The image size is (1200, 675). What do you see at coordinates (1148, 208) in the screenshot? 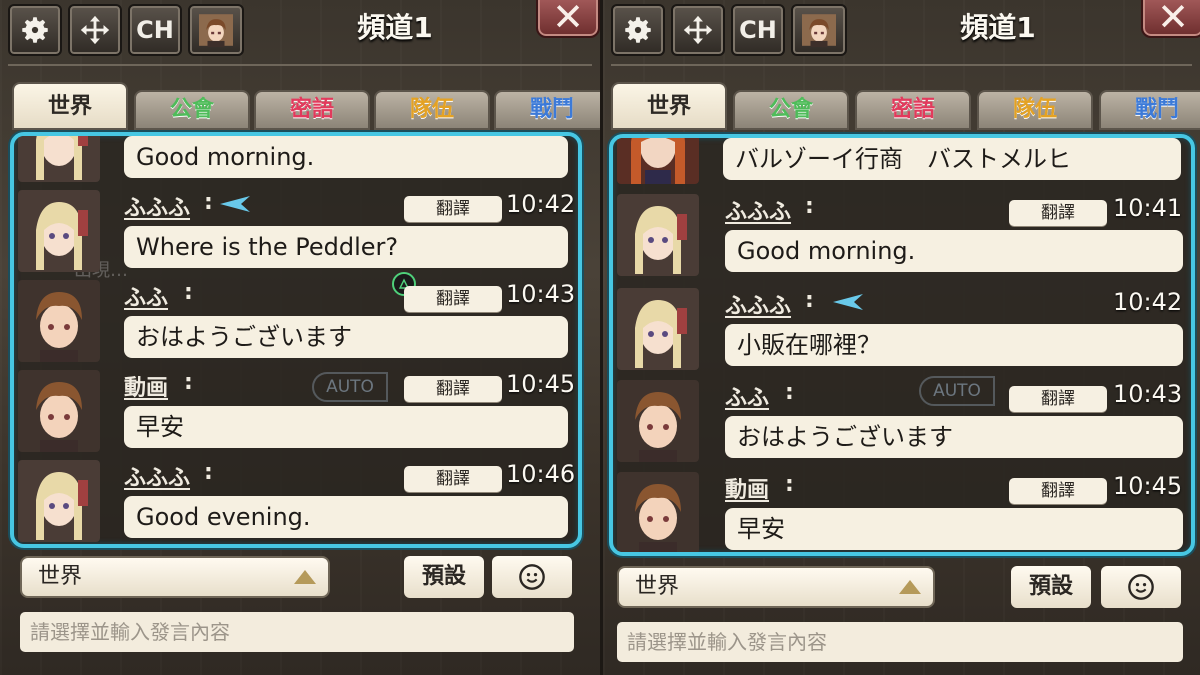
I see `message-time: 10:41` at bounding box center [1148, 208].